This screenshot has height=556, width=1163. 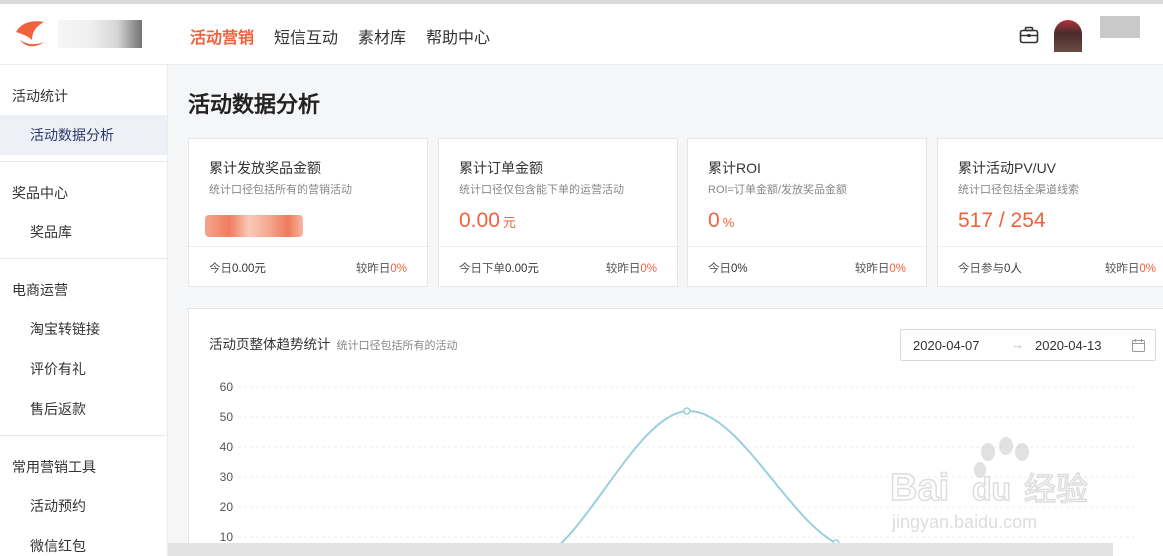 What do you see at coordinates (265, 168) in the screenshot?
I see `card-title: 累计发放奖品金额` at bounding box center [265, 168].